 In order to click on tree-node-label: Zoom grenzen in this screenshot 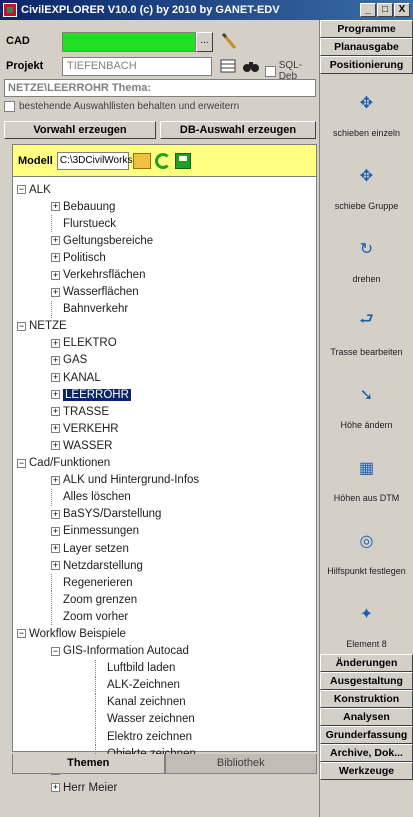, I will do `click(100, 600)`.